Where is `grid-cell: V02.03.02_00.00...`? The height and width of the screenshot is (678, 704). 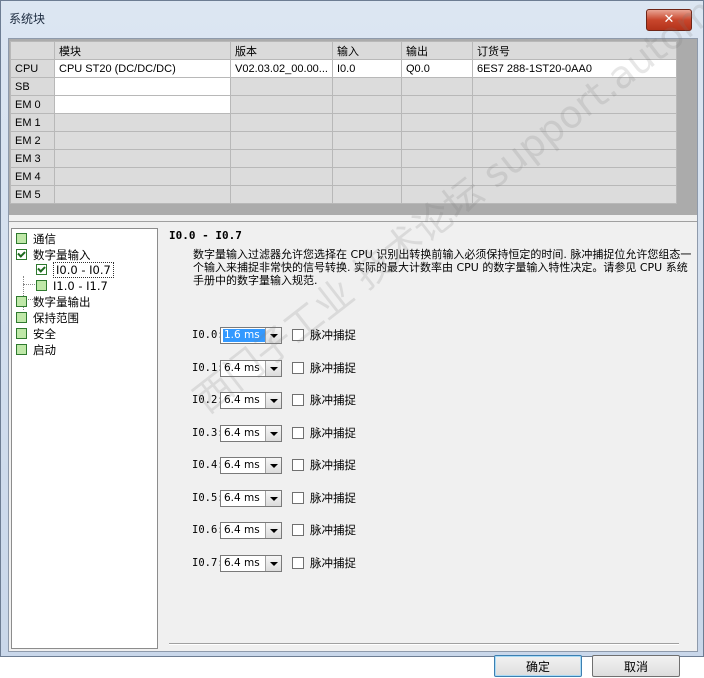 grid-cell: V02.03.02_00.00... is located at coordinates (281, 68).